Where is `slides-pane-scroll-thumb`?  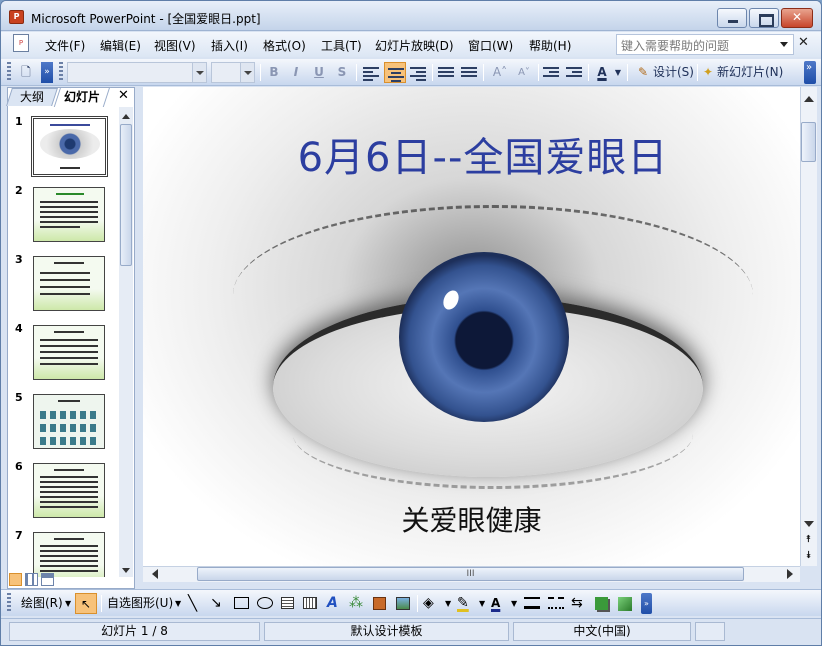 slides-pane-scroll-thumb is located at coordinates (126, 195).